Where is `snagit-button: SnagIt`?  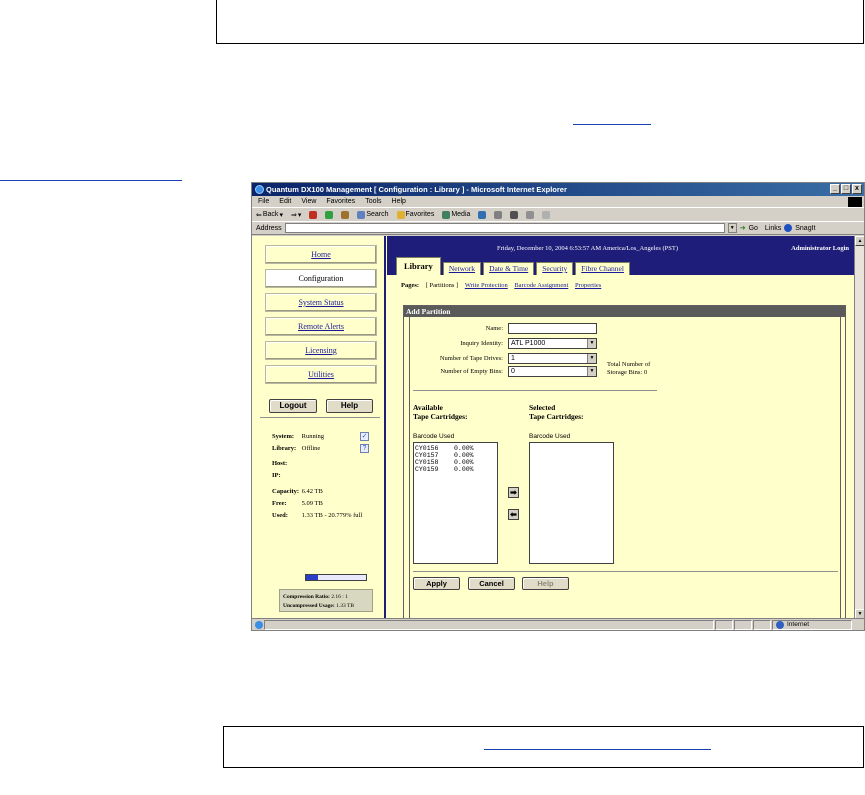
snagit-button: SnagIt is located at coordinates (805, 228).